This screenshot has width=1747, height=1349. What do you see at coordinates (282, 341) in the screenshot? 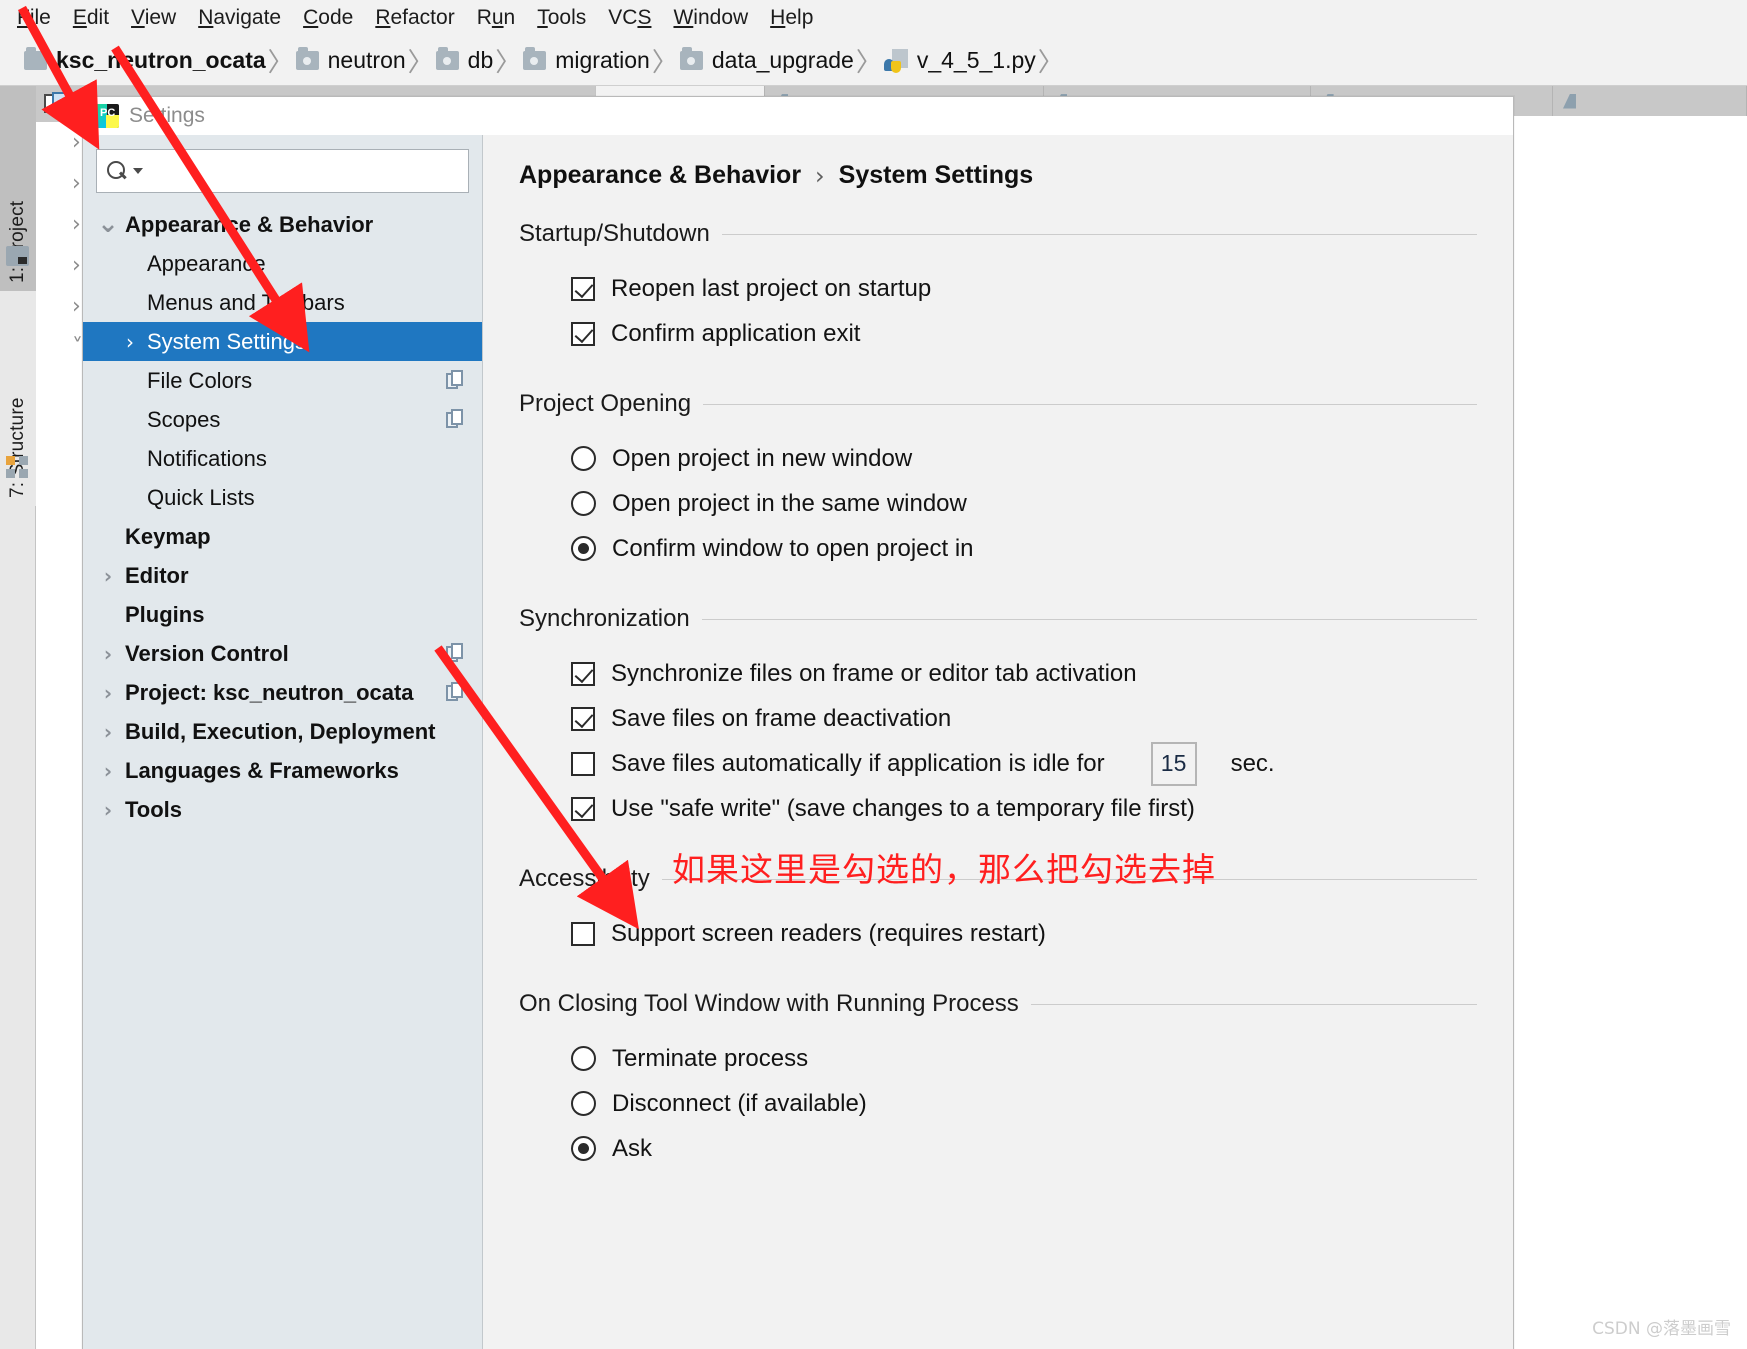
I see `settings-tree-item-system-settings: › System Settings` at bounding box center [282, 341].